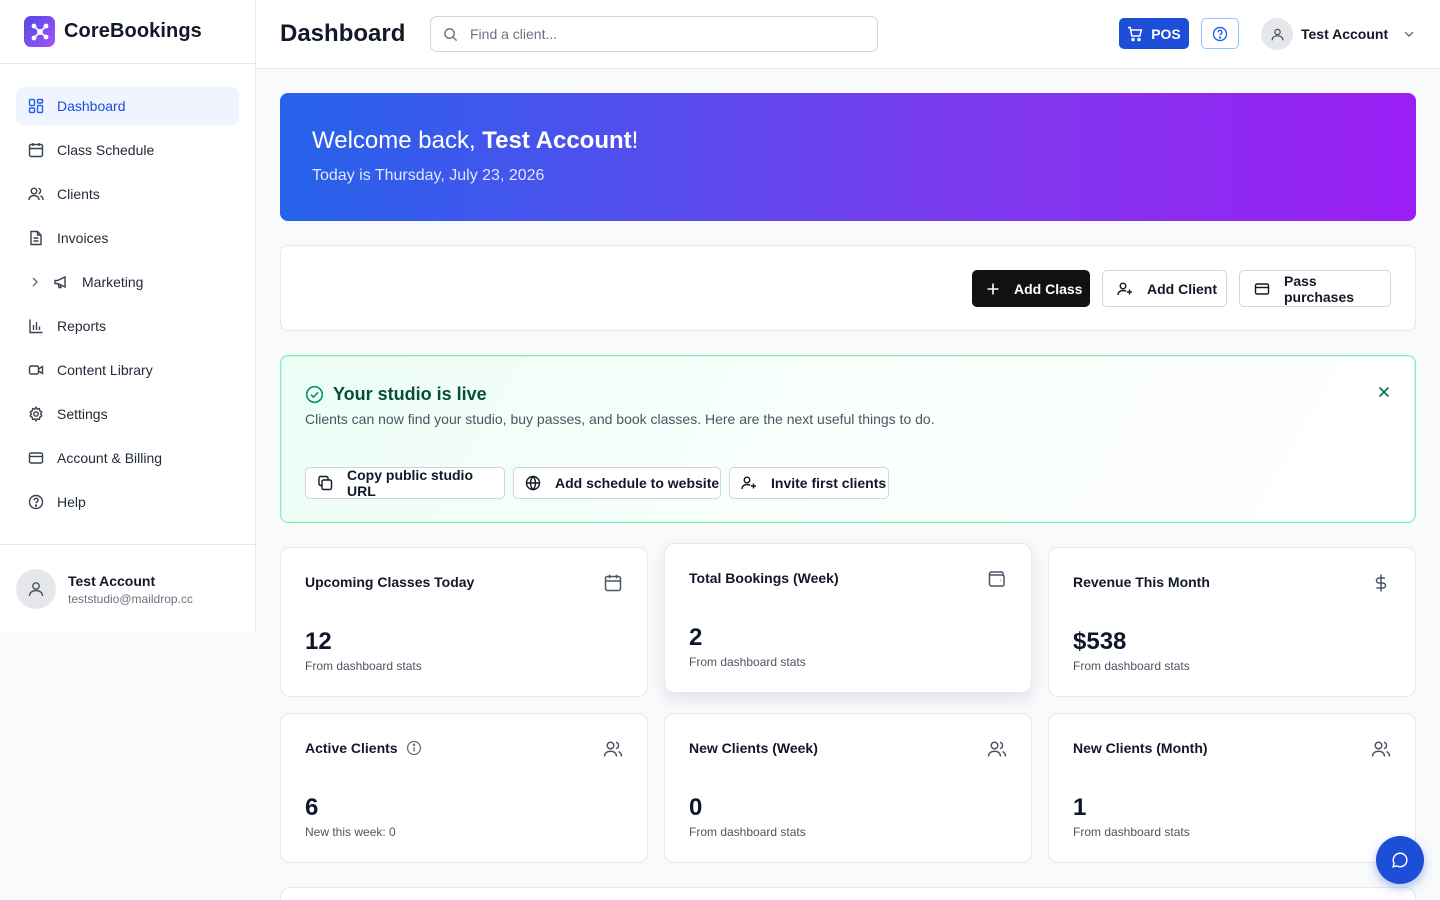  I want to click on sidebar-item-dashboard: Dashboard, so click(127, 106).